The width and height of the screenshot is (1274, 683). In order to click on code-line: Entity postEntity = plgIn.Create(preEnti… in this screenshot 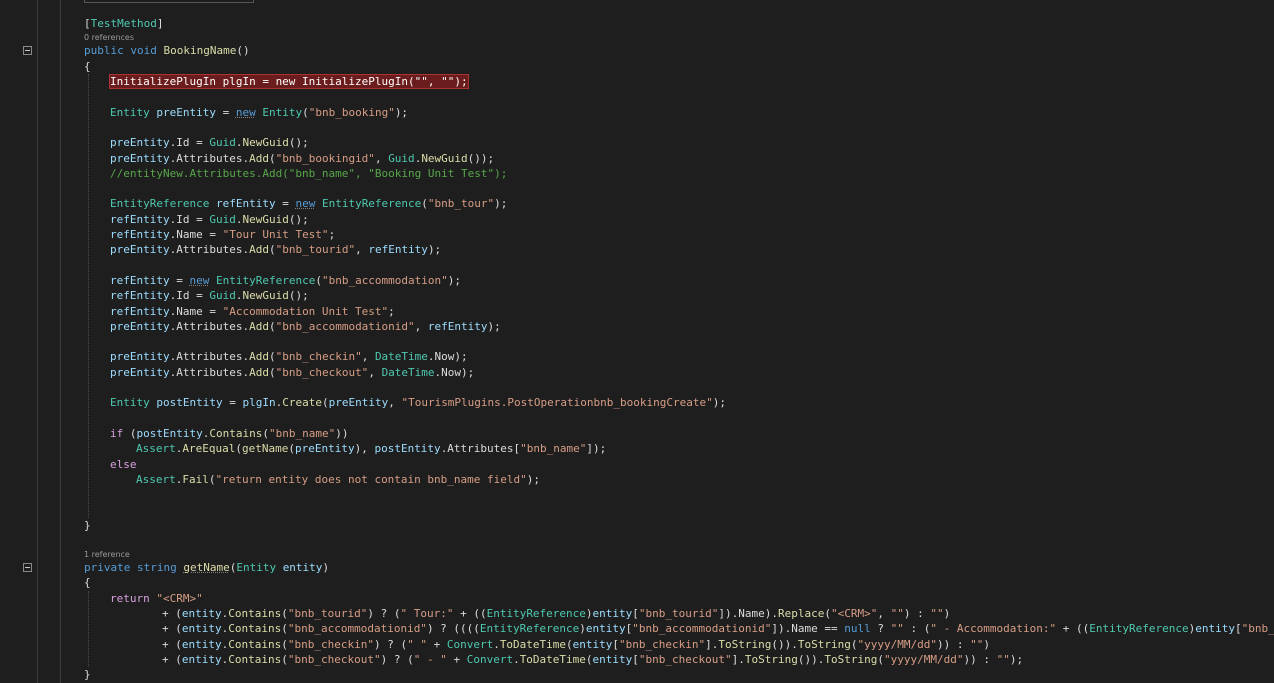, I will do `click(418, 402)`.